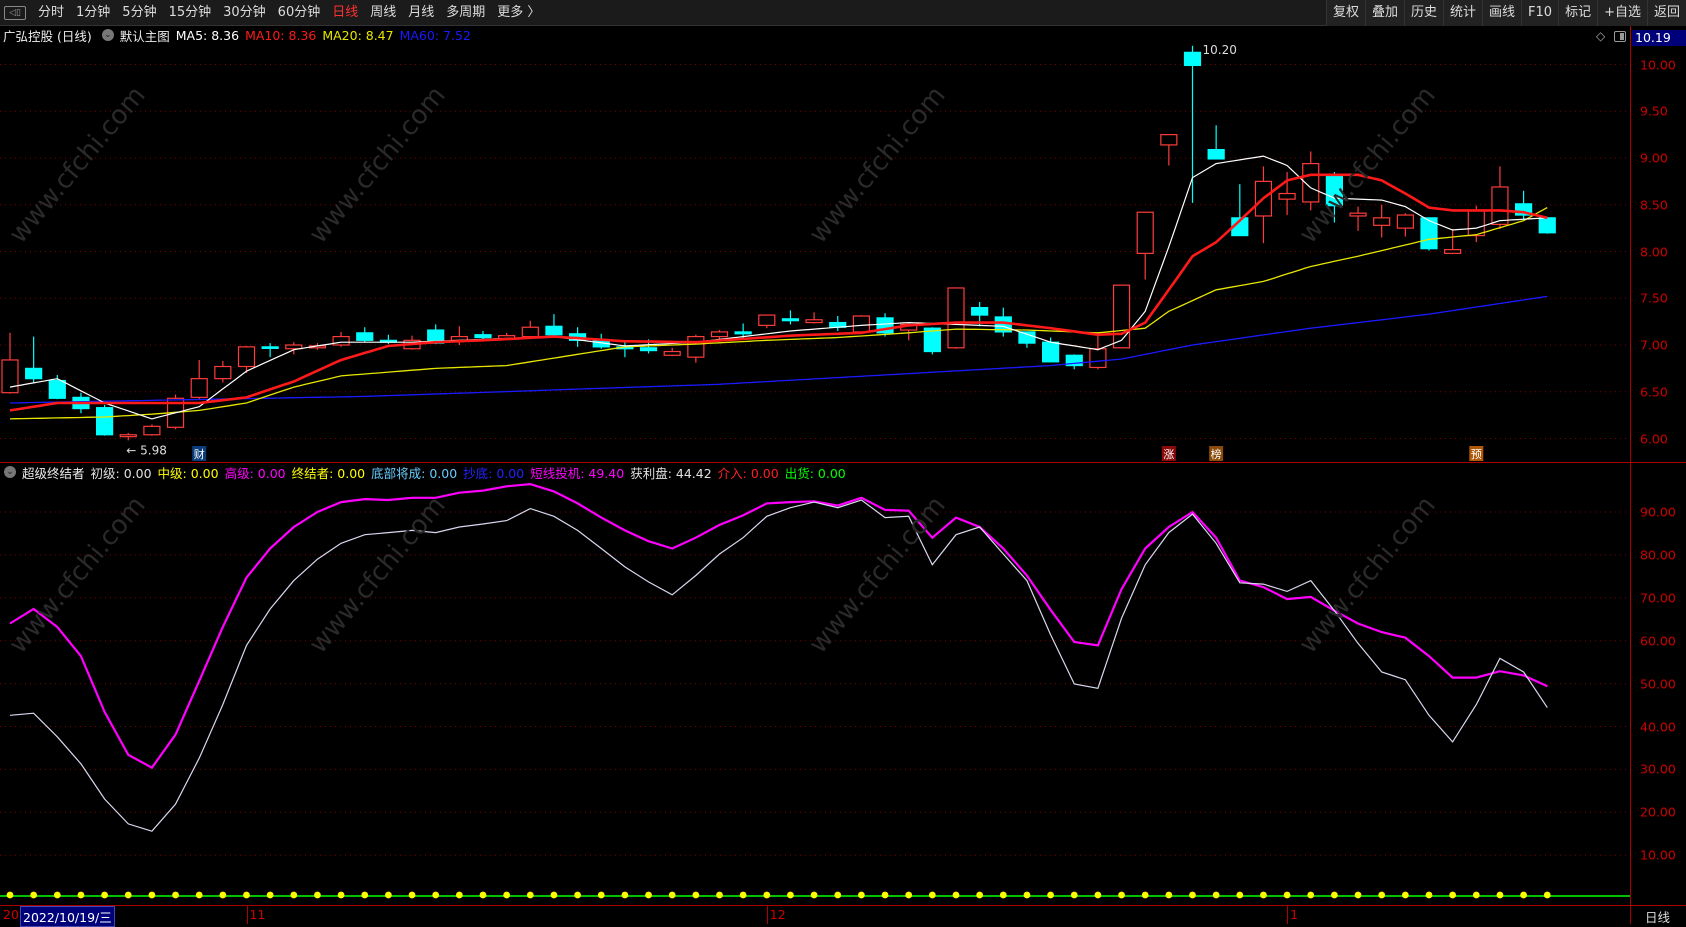  Describe the element at coordinates (188, 473) in the screenshot. I see `indicator-field-1: 中级: 0.00` at that location.